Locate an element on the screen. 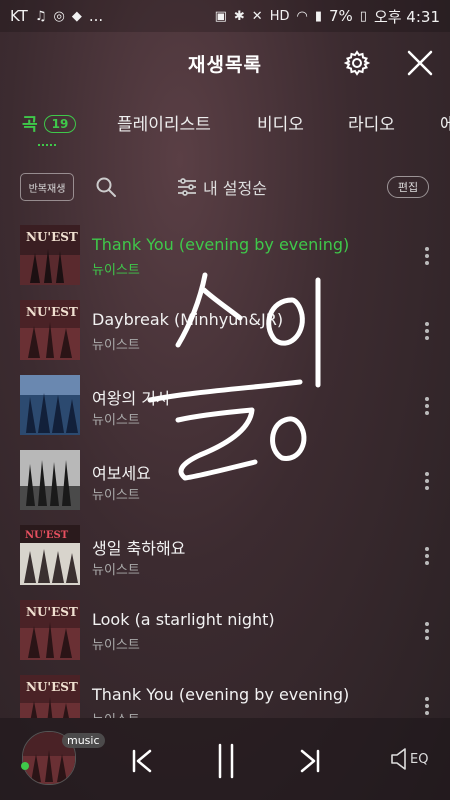 The image size is (450, 800). clock: 오후 4:31 is located at coordinates (406, 16).